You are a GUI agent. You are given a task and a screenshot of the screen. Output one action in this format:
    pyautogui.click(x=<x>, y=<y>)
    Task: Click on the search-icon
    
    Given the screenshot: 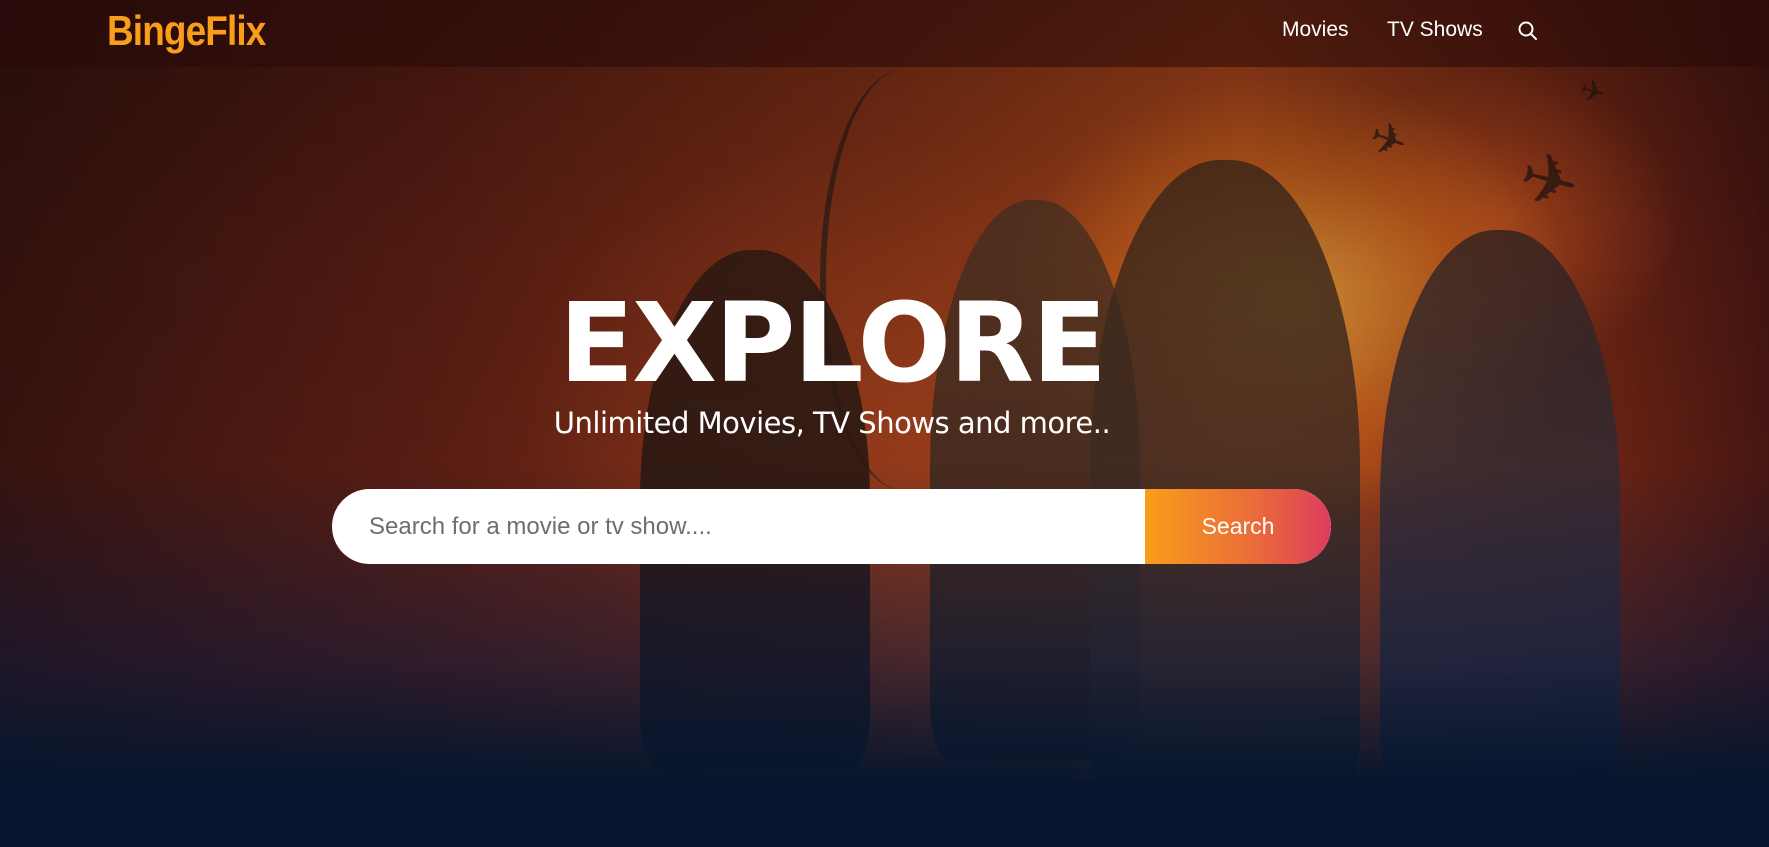 What is the action you would take?
    pyautogui.click(x=1528, y=31)
    